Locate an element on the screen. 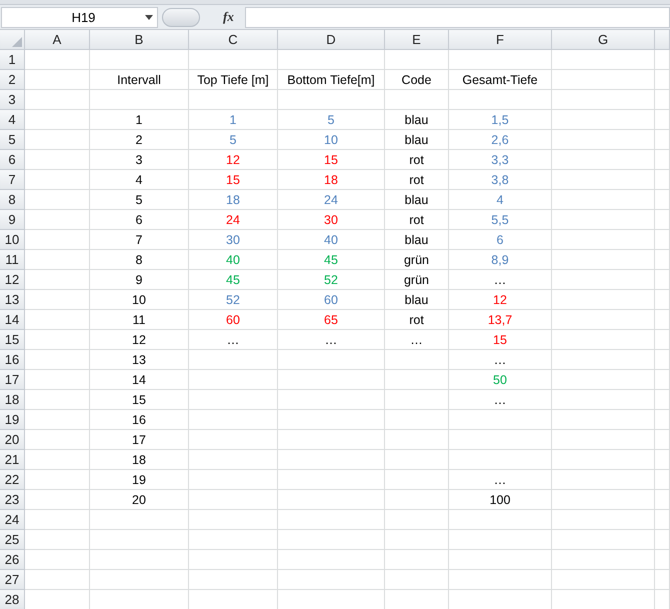  row-header: 1 is located at coordinates (12, 60).